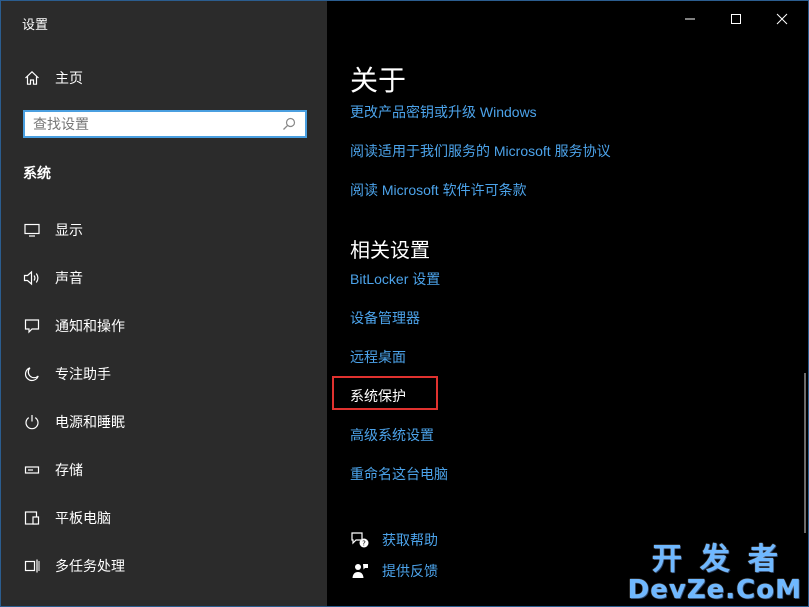 The width and height of the screenshot is (809, 607). Describe the element at coordinates (90, 422) in the screenshot. I see `sidebar-item-label: 电源和睡眠` at that location.